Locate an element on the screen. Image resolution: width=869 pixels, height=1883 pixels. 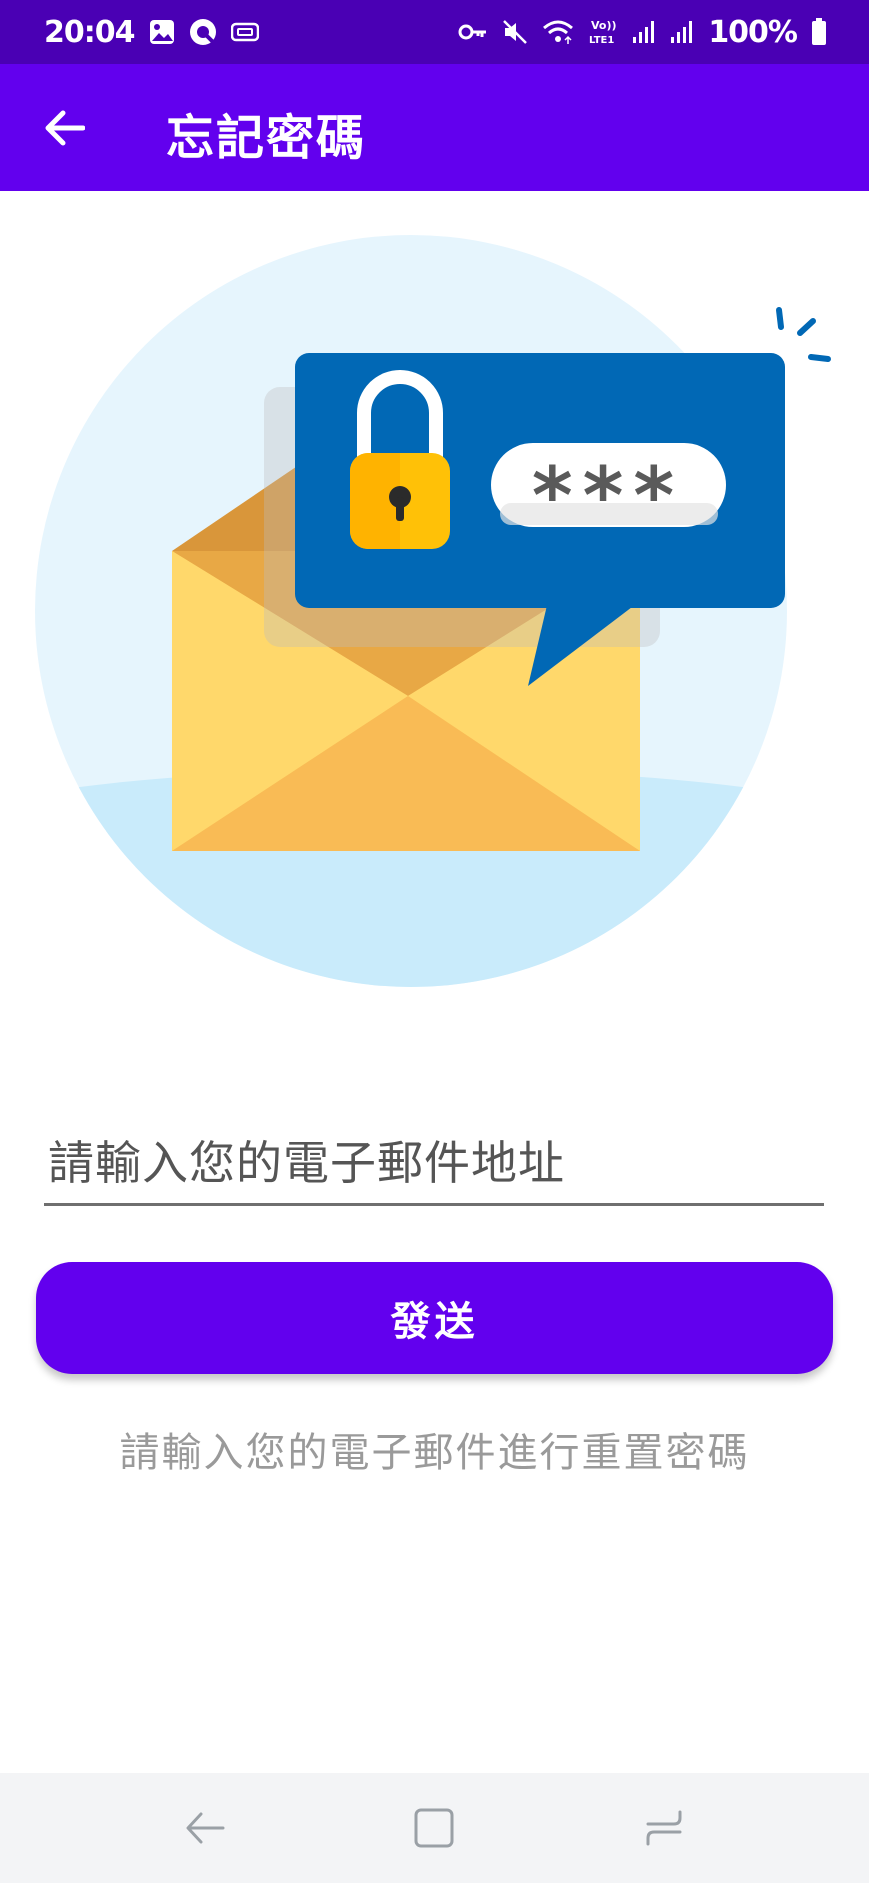
reset-hint-text: 請輸入您的電子郵件進行重置密碼 is located at coordinates (434, 1453).